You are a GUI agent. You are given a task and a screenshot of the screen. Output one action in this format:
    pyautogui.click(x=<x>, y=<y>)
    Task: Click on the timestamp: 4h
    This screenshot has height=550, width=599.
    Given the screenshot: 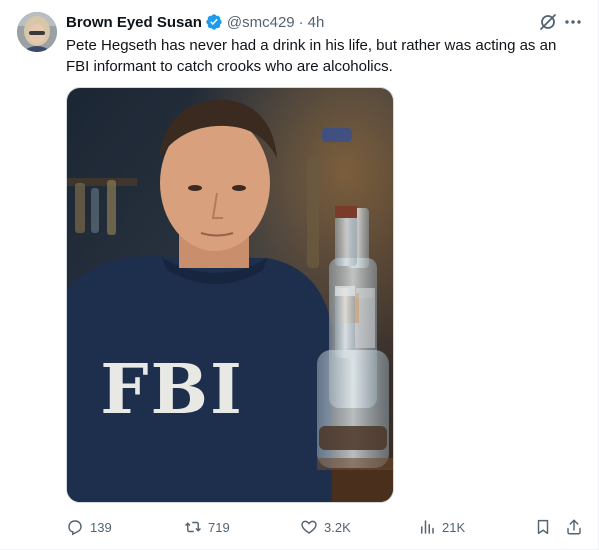 What is the action you would take?
    pyautogui.click(x=316, y=22)
    